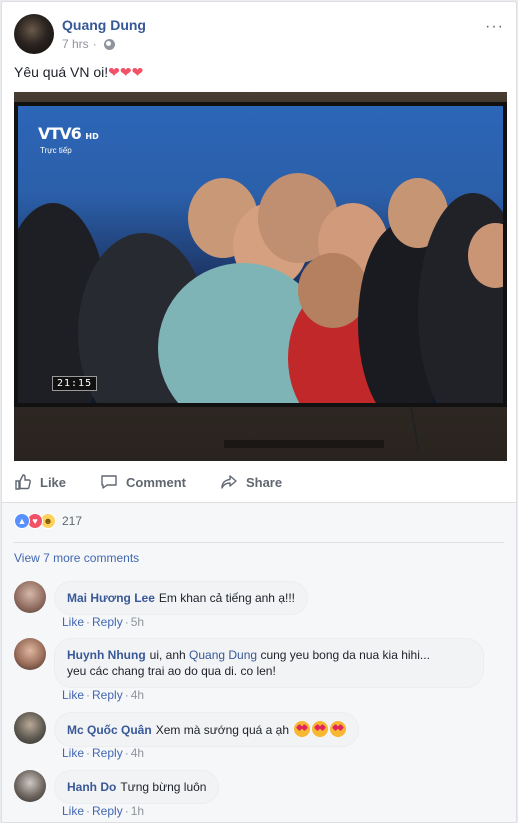 The height and width of the screenshot is (823, 518). I want to click on comment-item: Hanh Do Tưng bừng luôn Like · Reply · 1h, so click(259, 795).